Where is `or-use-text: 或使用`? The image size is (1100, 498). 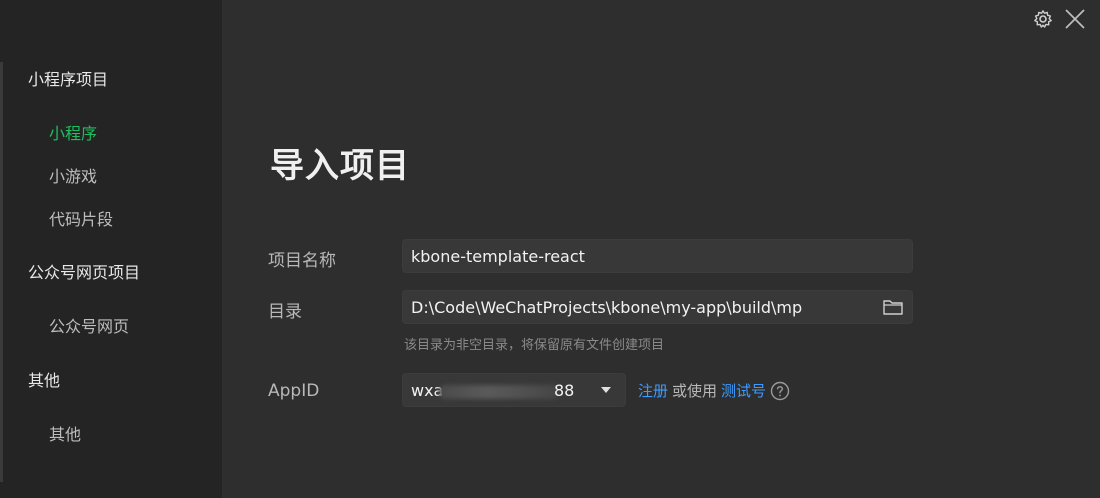 or-use-text: 或使用 is located at coordinates (695, 391).